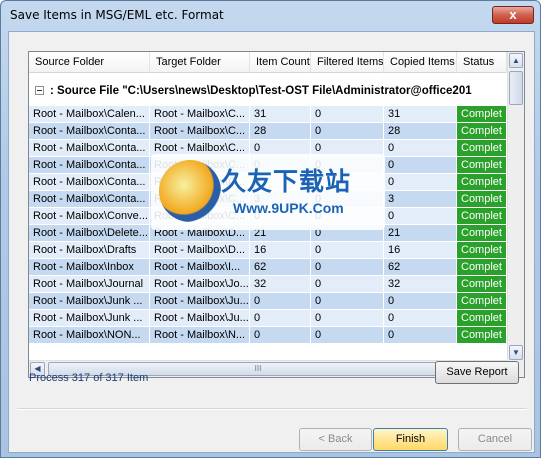 The height and width of the screenshot is (458, 541). Describe the element at coordinates (420, 114) in the screenshot. I see `cell-copied-items: 31` at that location.